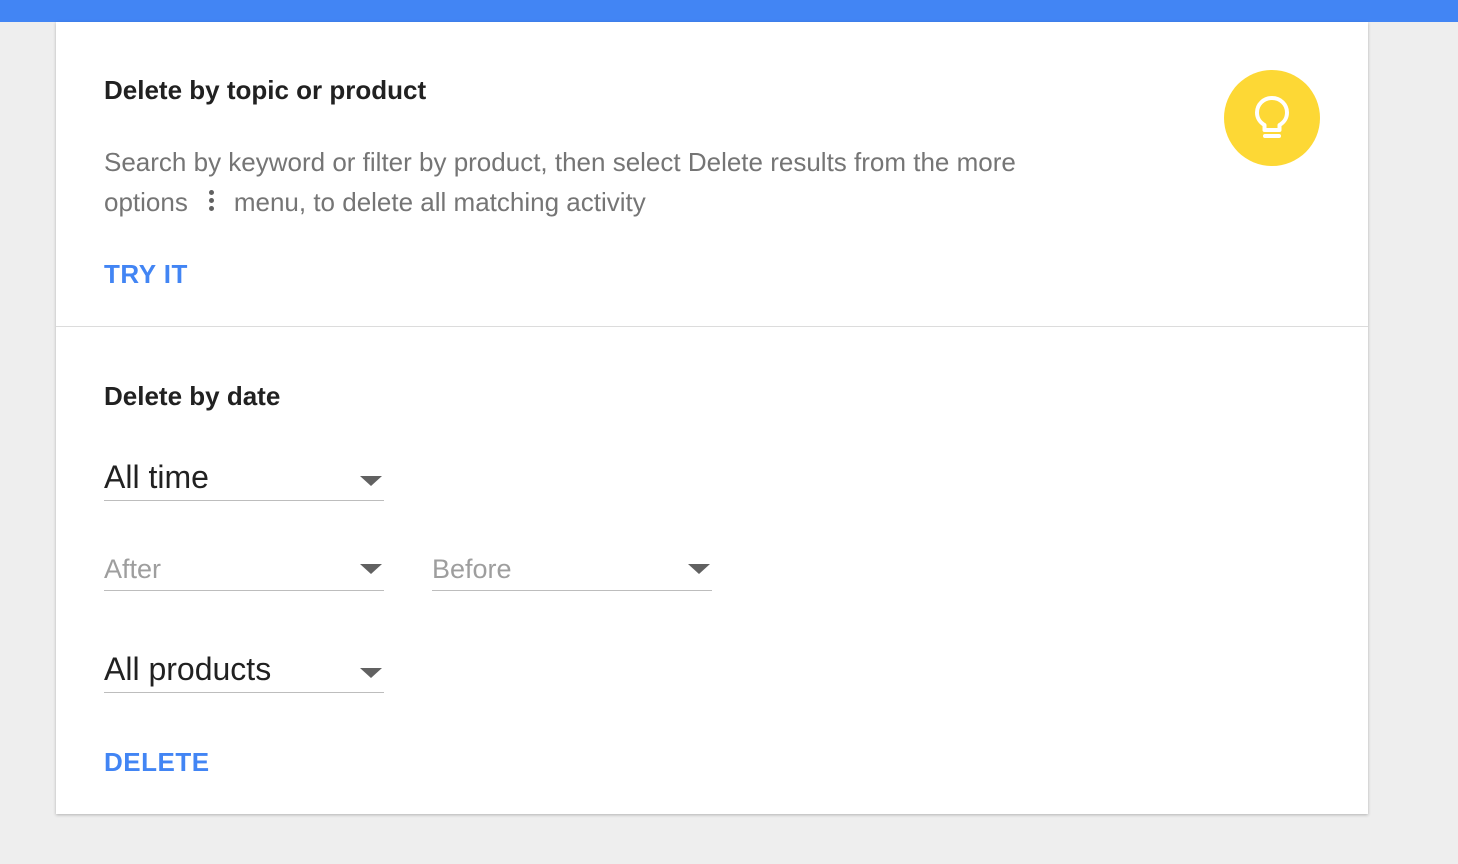 The height and width of the screenshot is (864, 1458). What do you see at coordinates (146, 274) in the screenshot?
I see `try-it-button: TRY IT` at bounding box center [146, 274].